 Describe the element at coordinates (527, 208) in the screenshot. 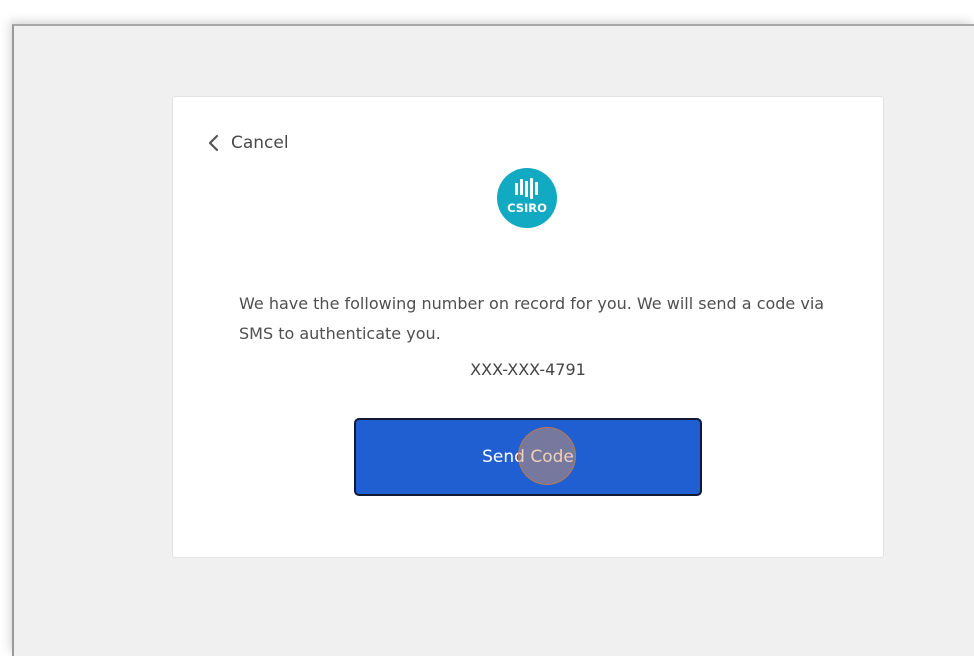

I see `logo-text: CSIRO` at that location.